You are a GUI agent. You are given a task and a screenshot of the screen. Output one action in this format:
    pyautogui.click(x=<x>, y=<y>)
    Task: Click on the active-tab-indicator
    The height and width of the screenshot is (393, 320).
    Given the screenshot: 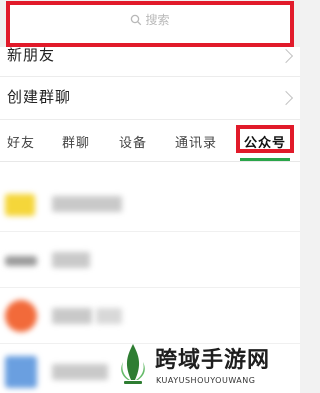 What is the action you would take?
    pyautogui.click(x=265, y=159)
    